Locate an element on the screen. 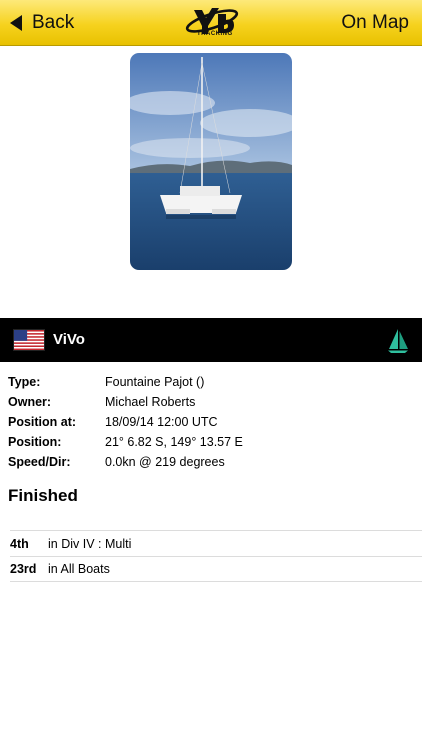 Image resolution: width=422 pixels, height=750 pixels. detail-row-speed-dir: Speed/Dir: 0.0kn @ 219 degrees is located at coordinates (213, 462).